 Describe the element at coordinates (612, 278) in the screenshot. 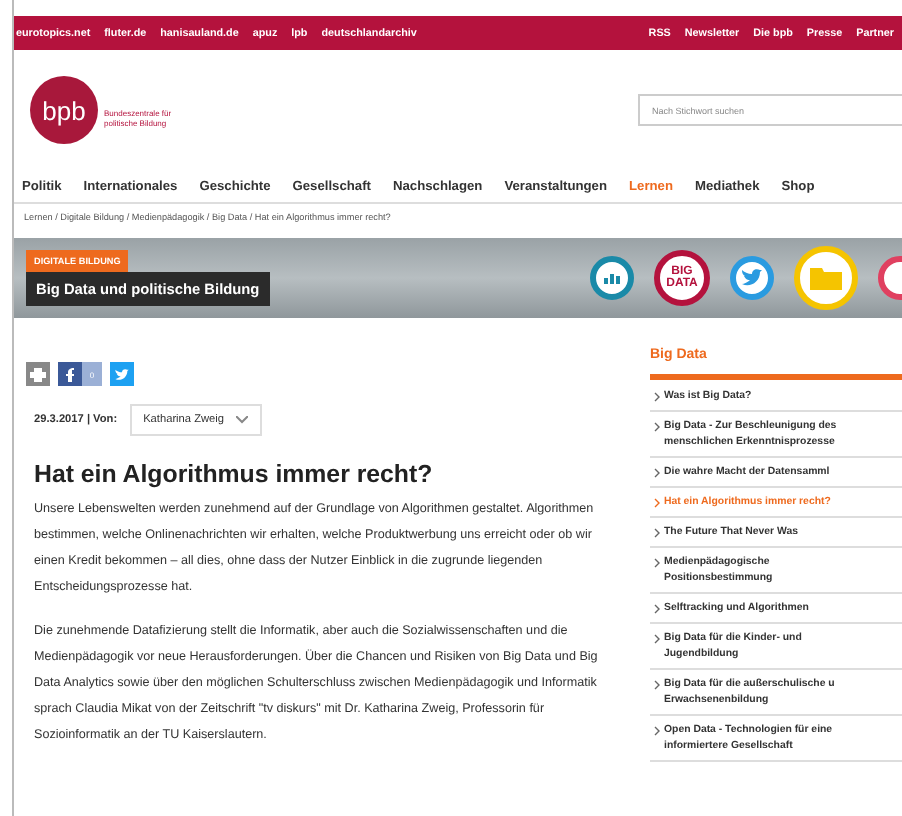

I see `chart-icon` at that location.